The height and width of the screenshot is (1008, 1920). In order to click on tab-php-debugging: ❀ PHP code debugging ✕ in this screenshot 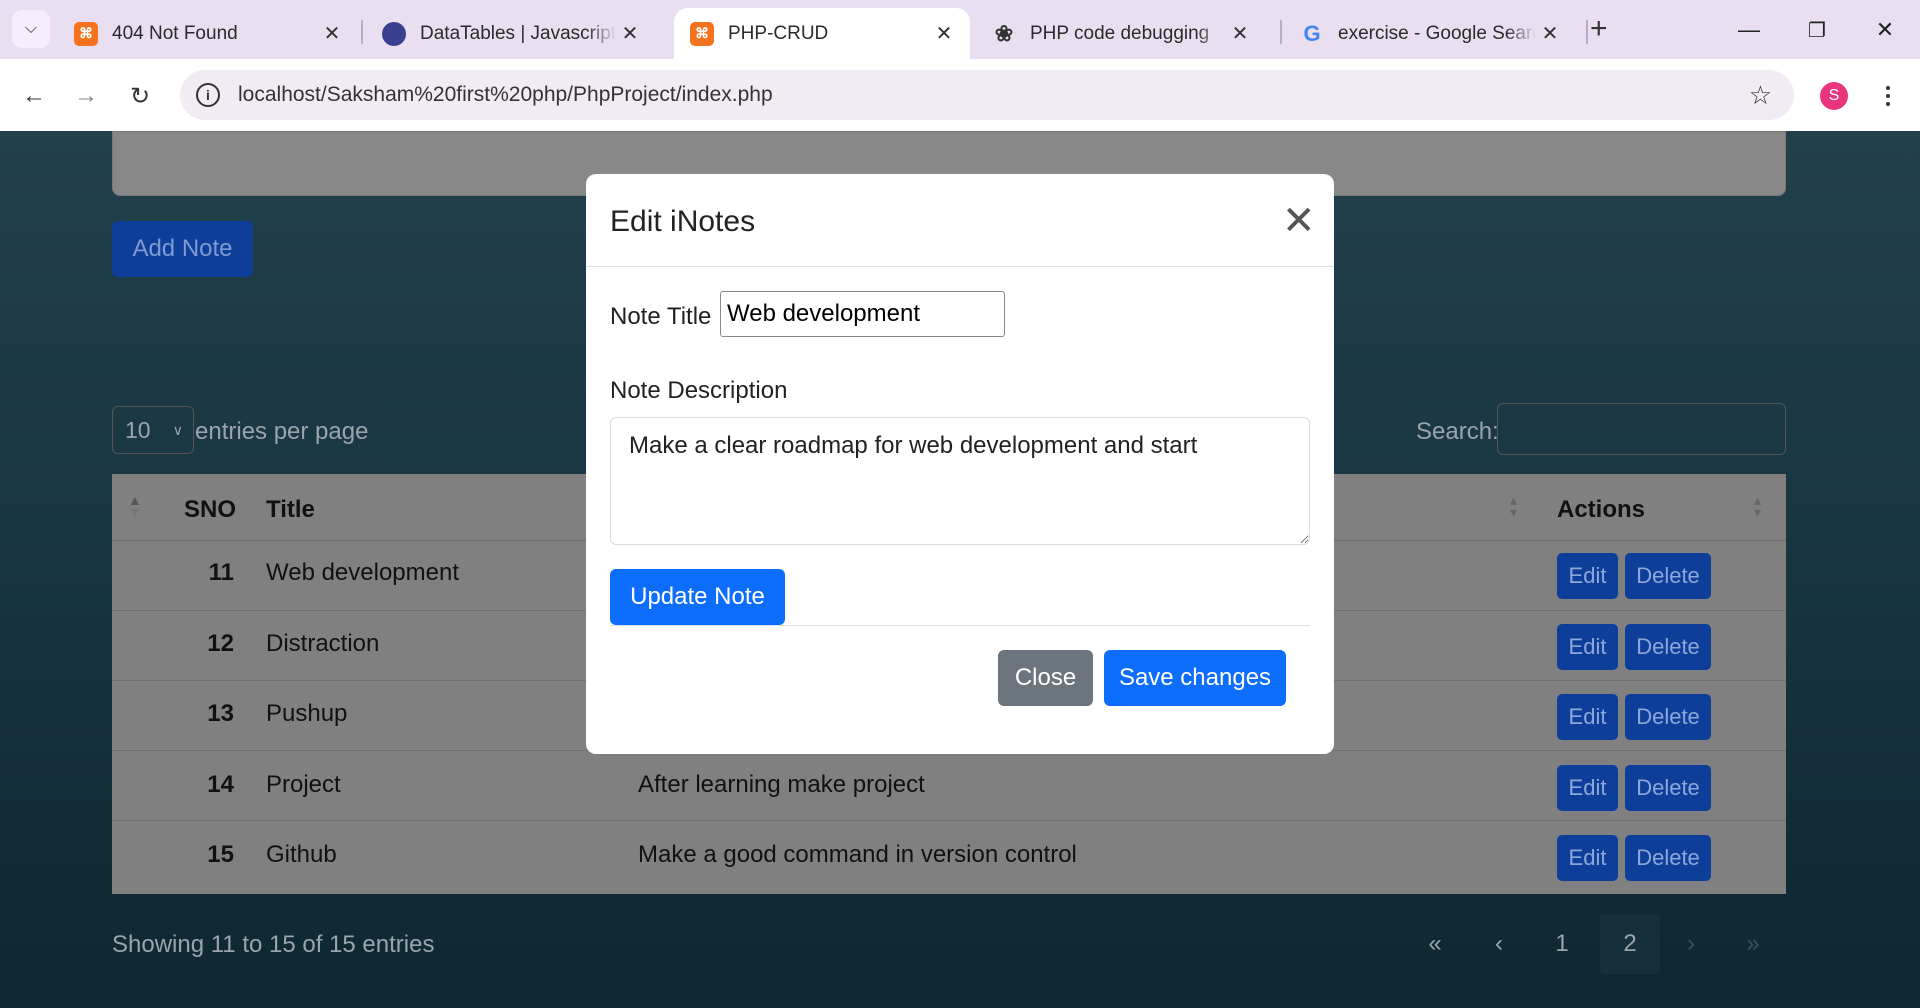, I will do `click(1121, 33)`.